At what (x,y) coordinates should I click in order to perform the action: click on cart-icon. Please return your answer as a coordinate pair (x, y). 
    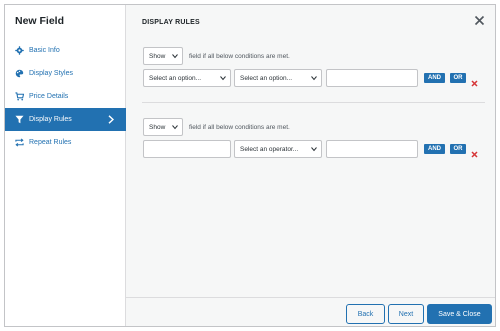
    Looking at the image, I should click on (19, 96).